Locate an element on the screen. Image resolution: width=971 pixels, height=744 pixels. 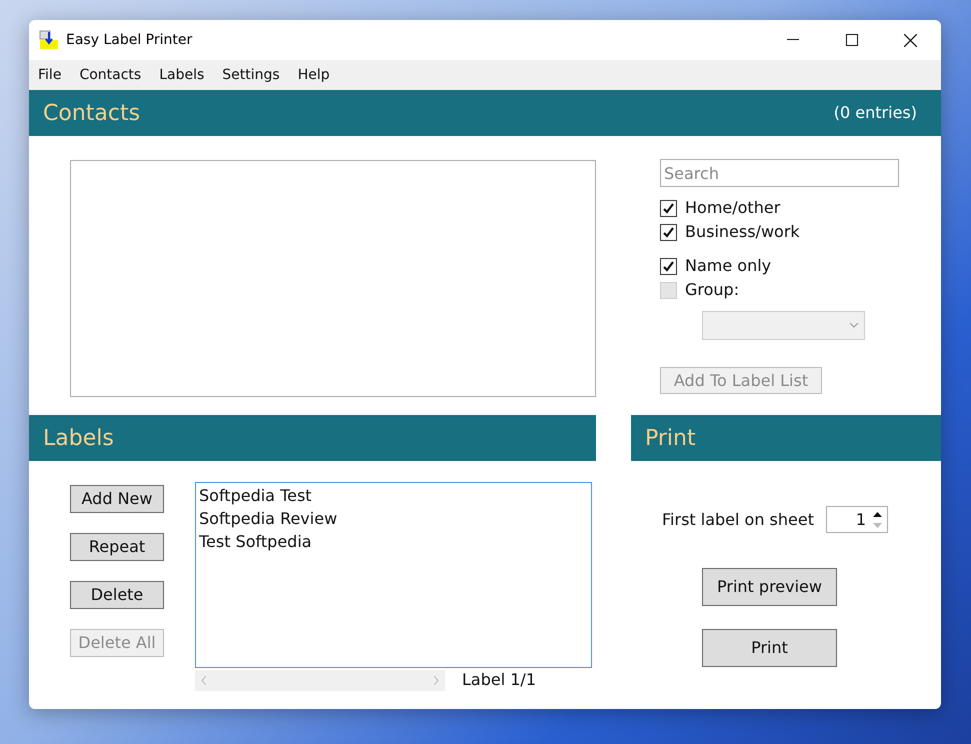
section-title: Print is located at coordinates (670, 438).